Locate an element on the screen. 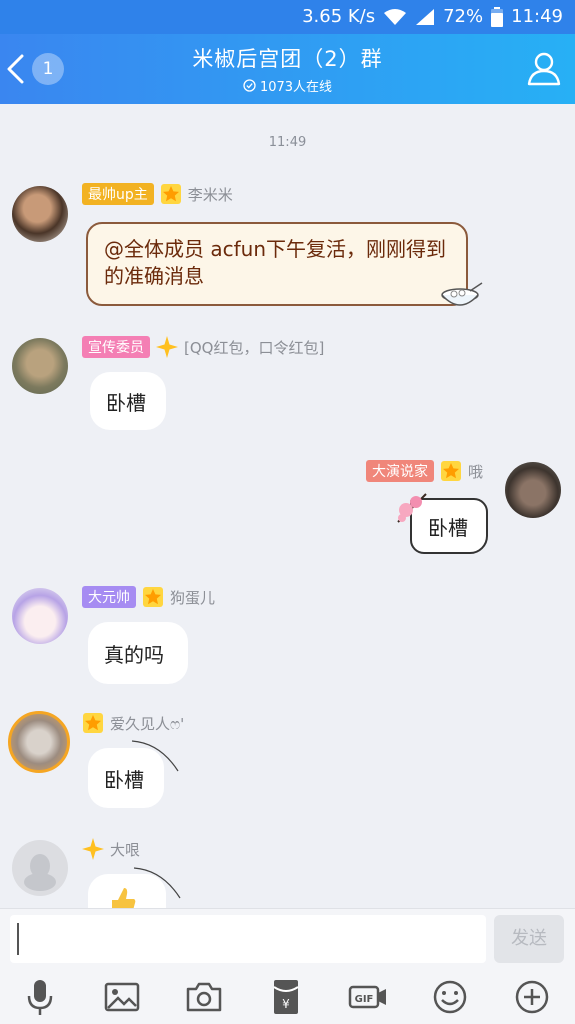 The height and width of the screenshot is (1024, 575). group-title: 米椒后宫团（2）群 is located at coordinates (287, 59).